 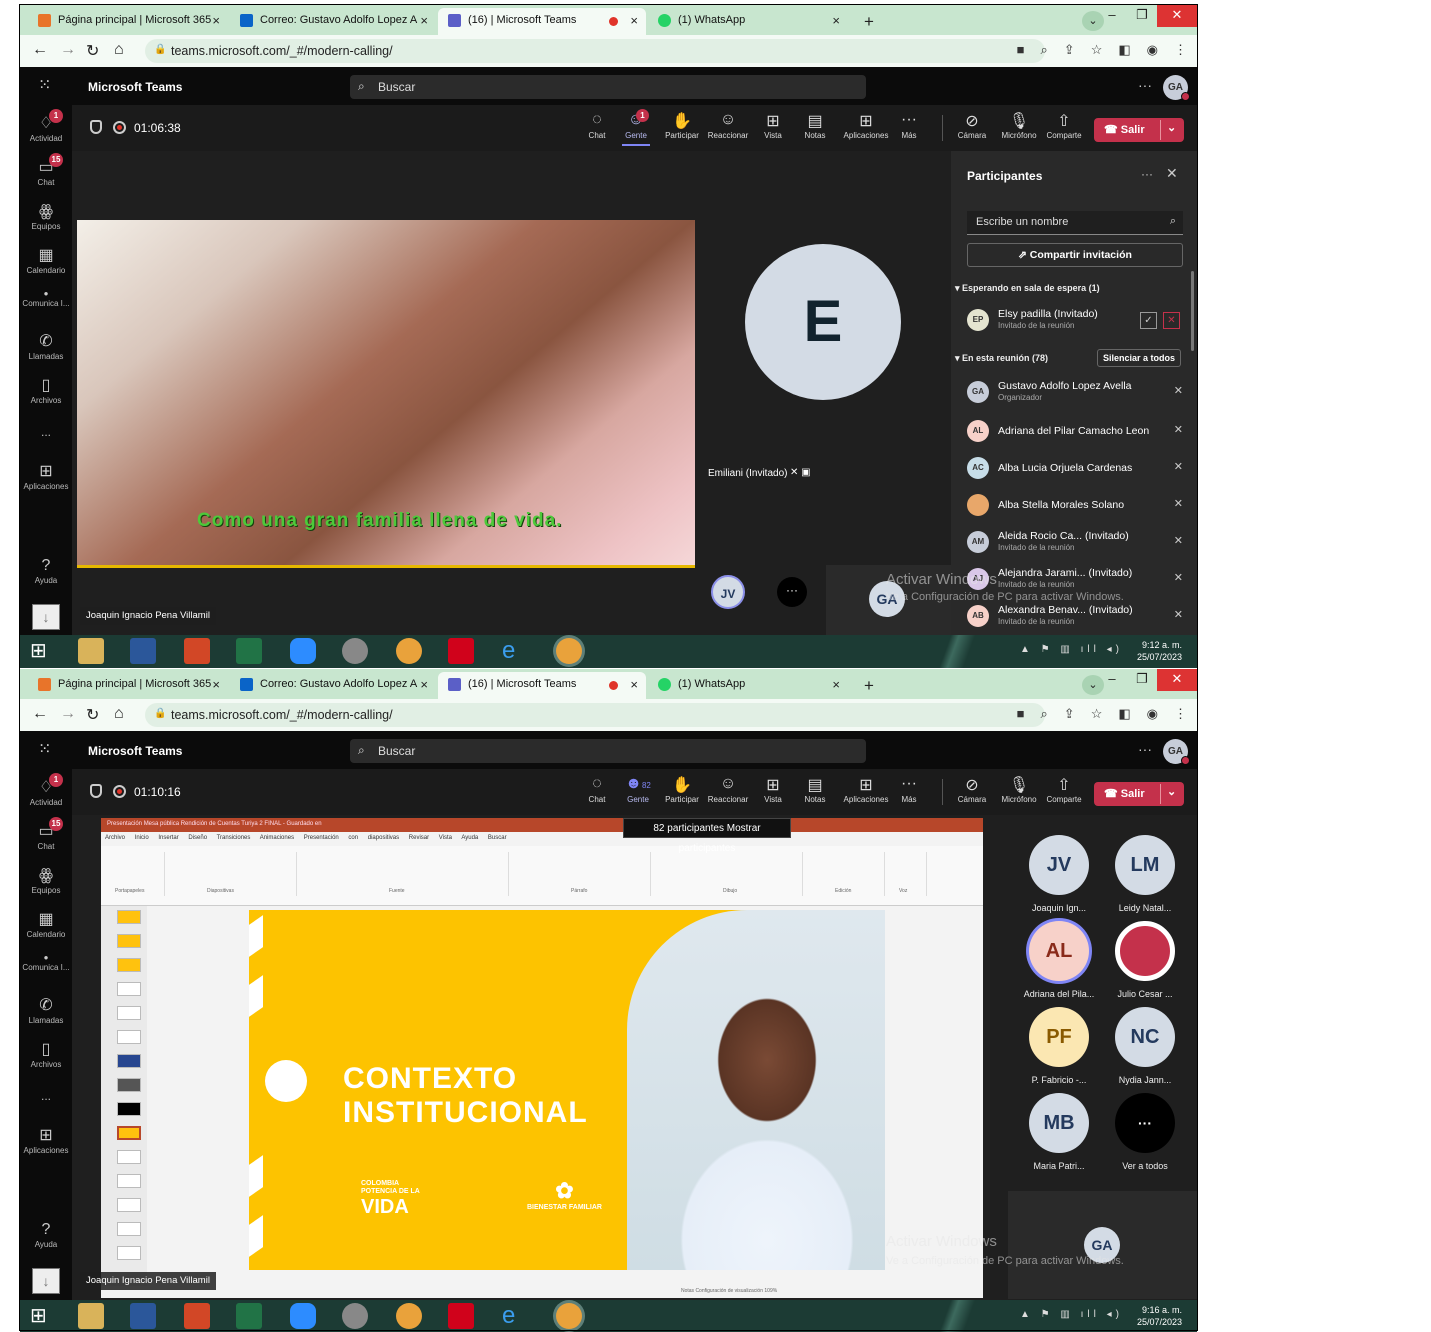 What do you see at coordinates (815, 789) in the screenshot?
I see `notes-button: ▤ Notas` at bounding box center [815, 789].